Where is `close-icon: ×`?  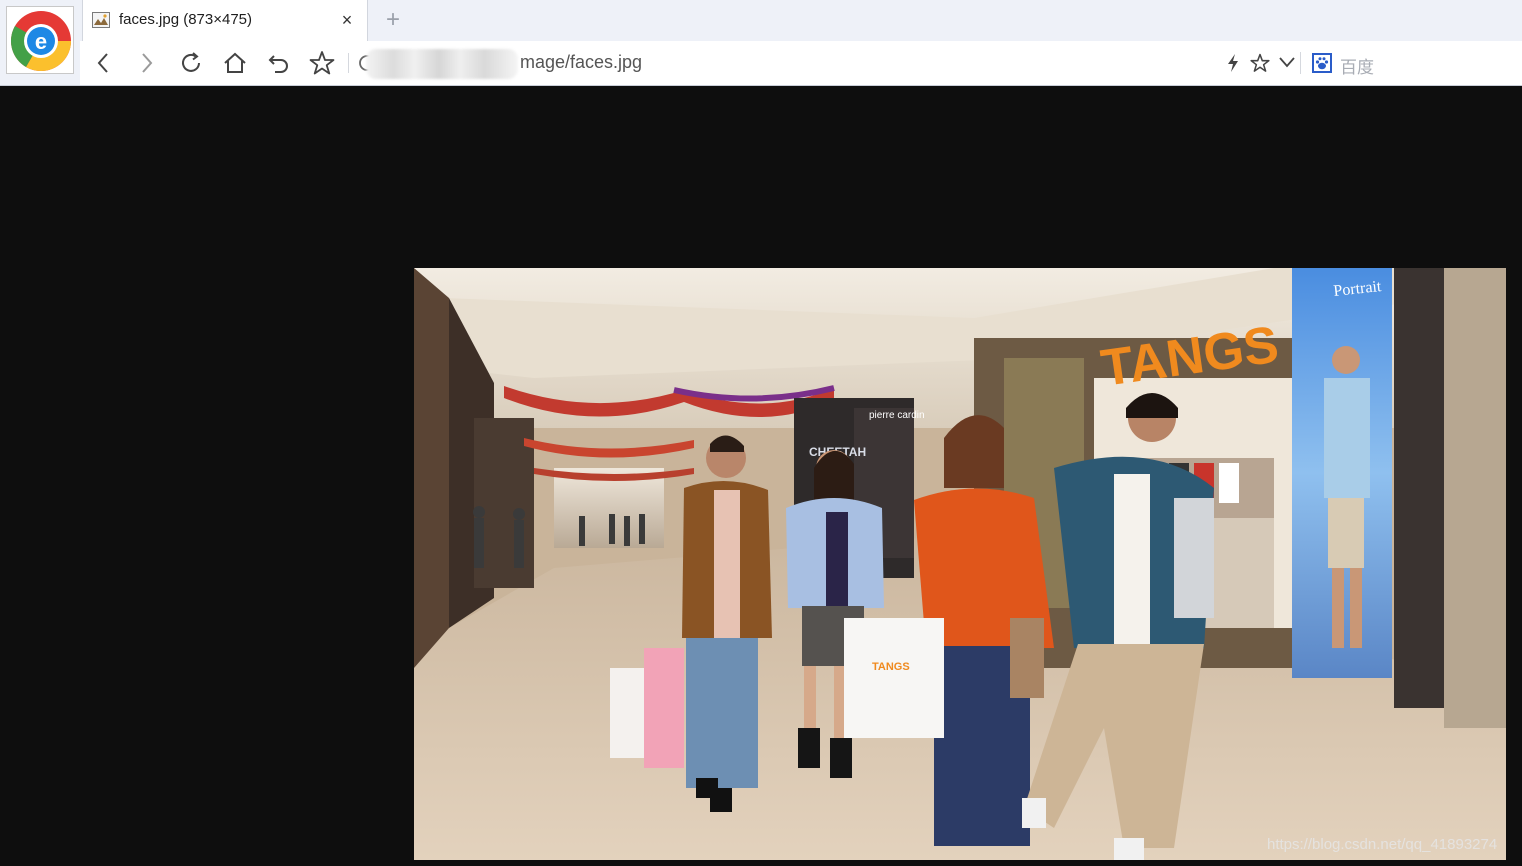
close-icon: × is located at coordinates (347, 20).